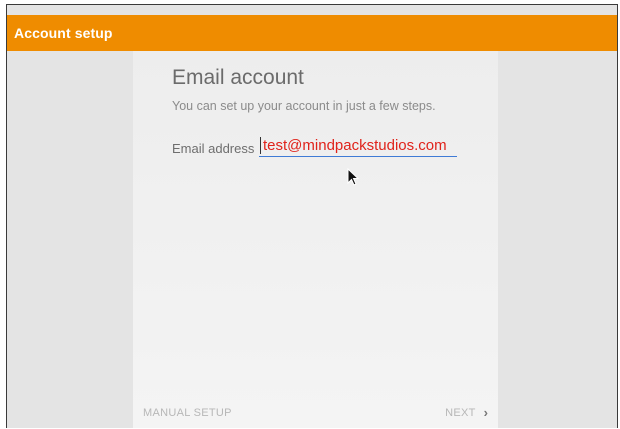  I want to click on mouse-pointer-icon, so click(353, 177).